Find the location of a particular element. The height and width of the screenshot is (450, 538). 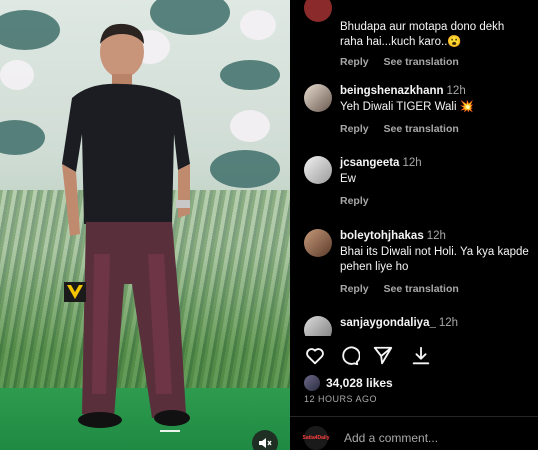

comment-bubble-icon is located at coordinates (349, 356).